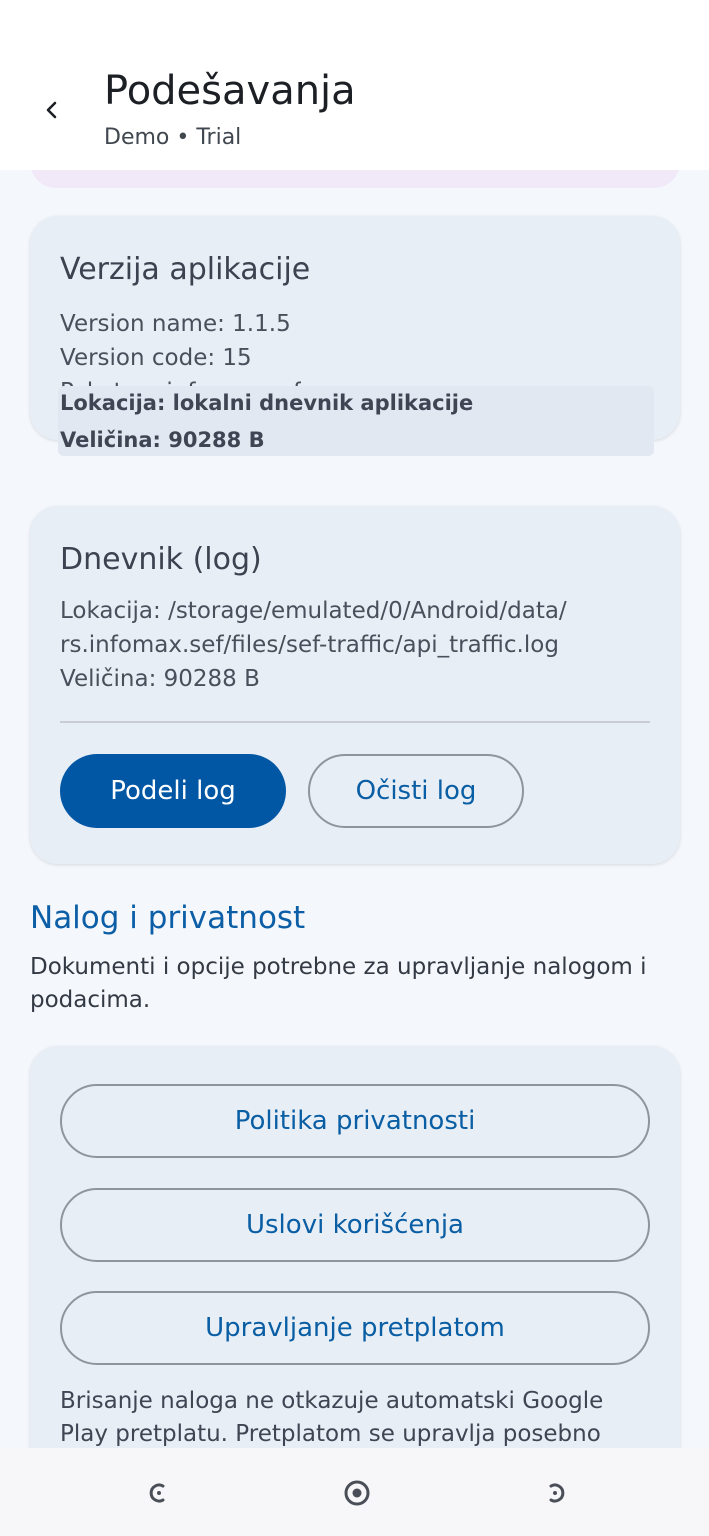  I want to click on back-button, so click(52, 110).